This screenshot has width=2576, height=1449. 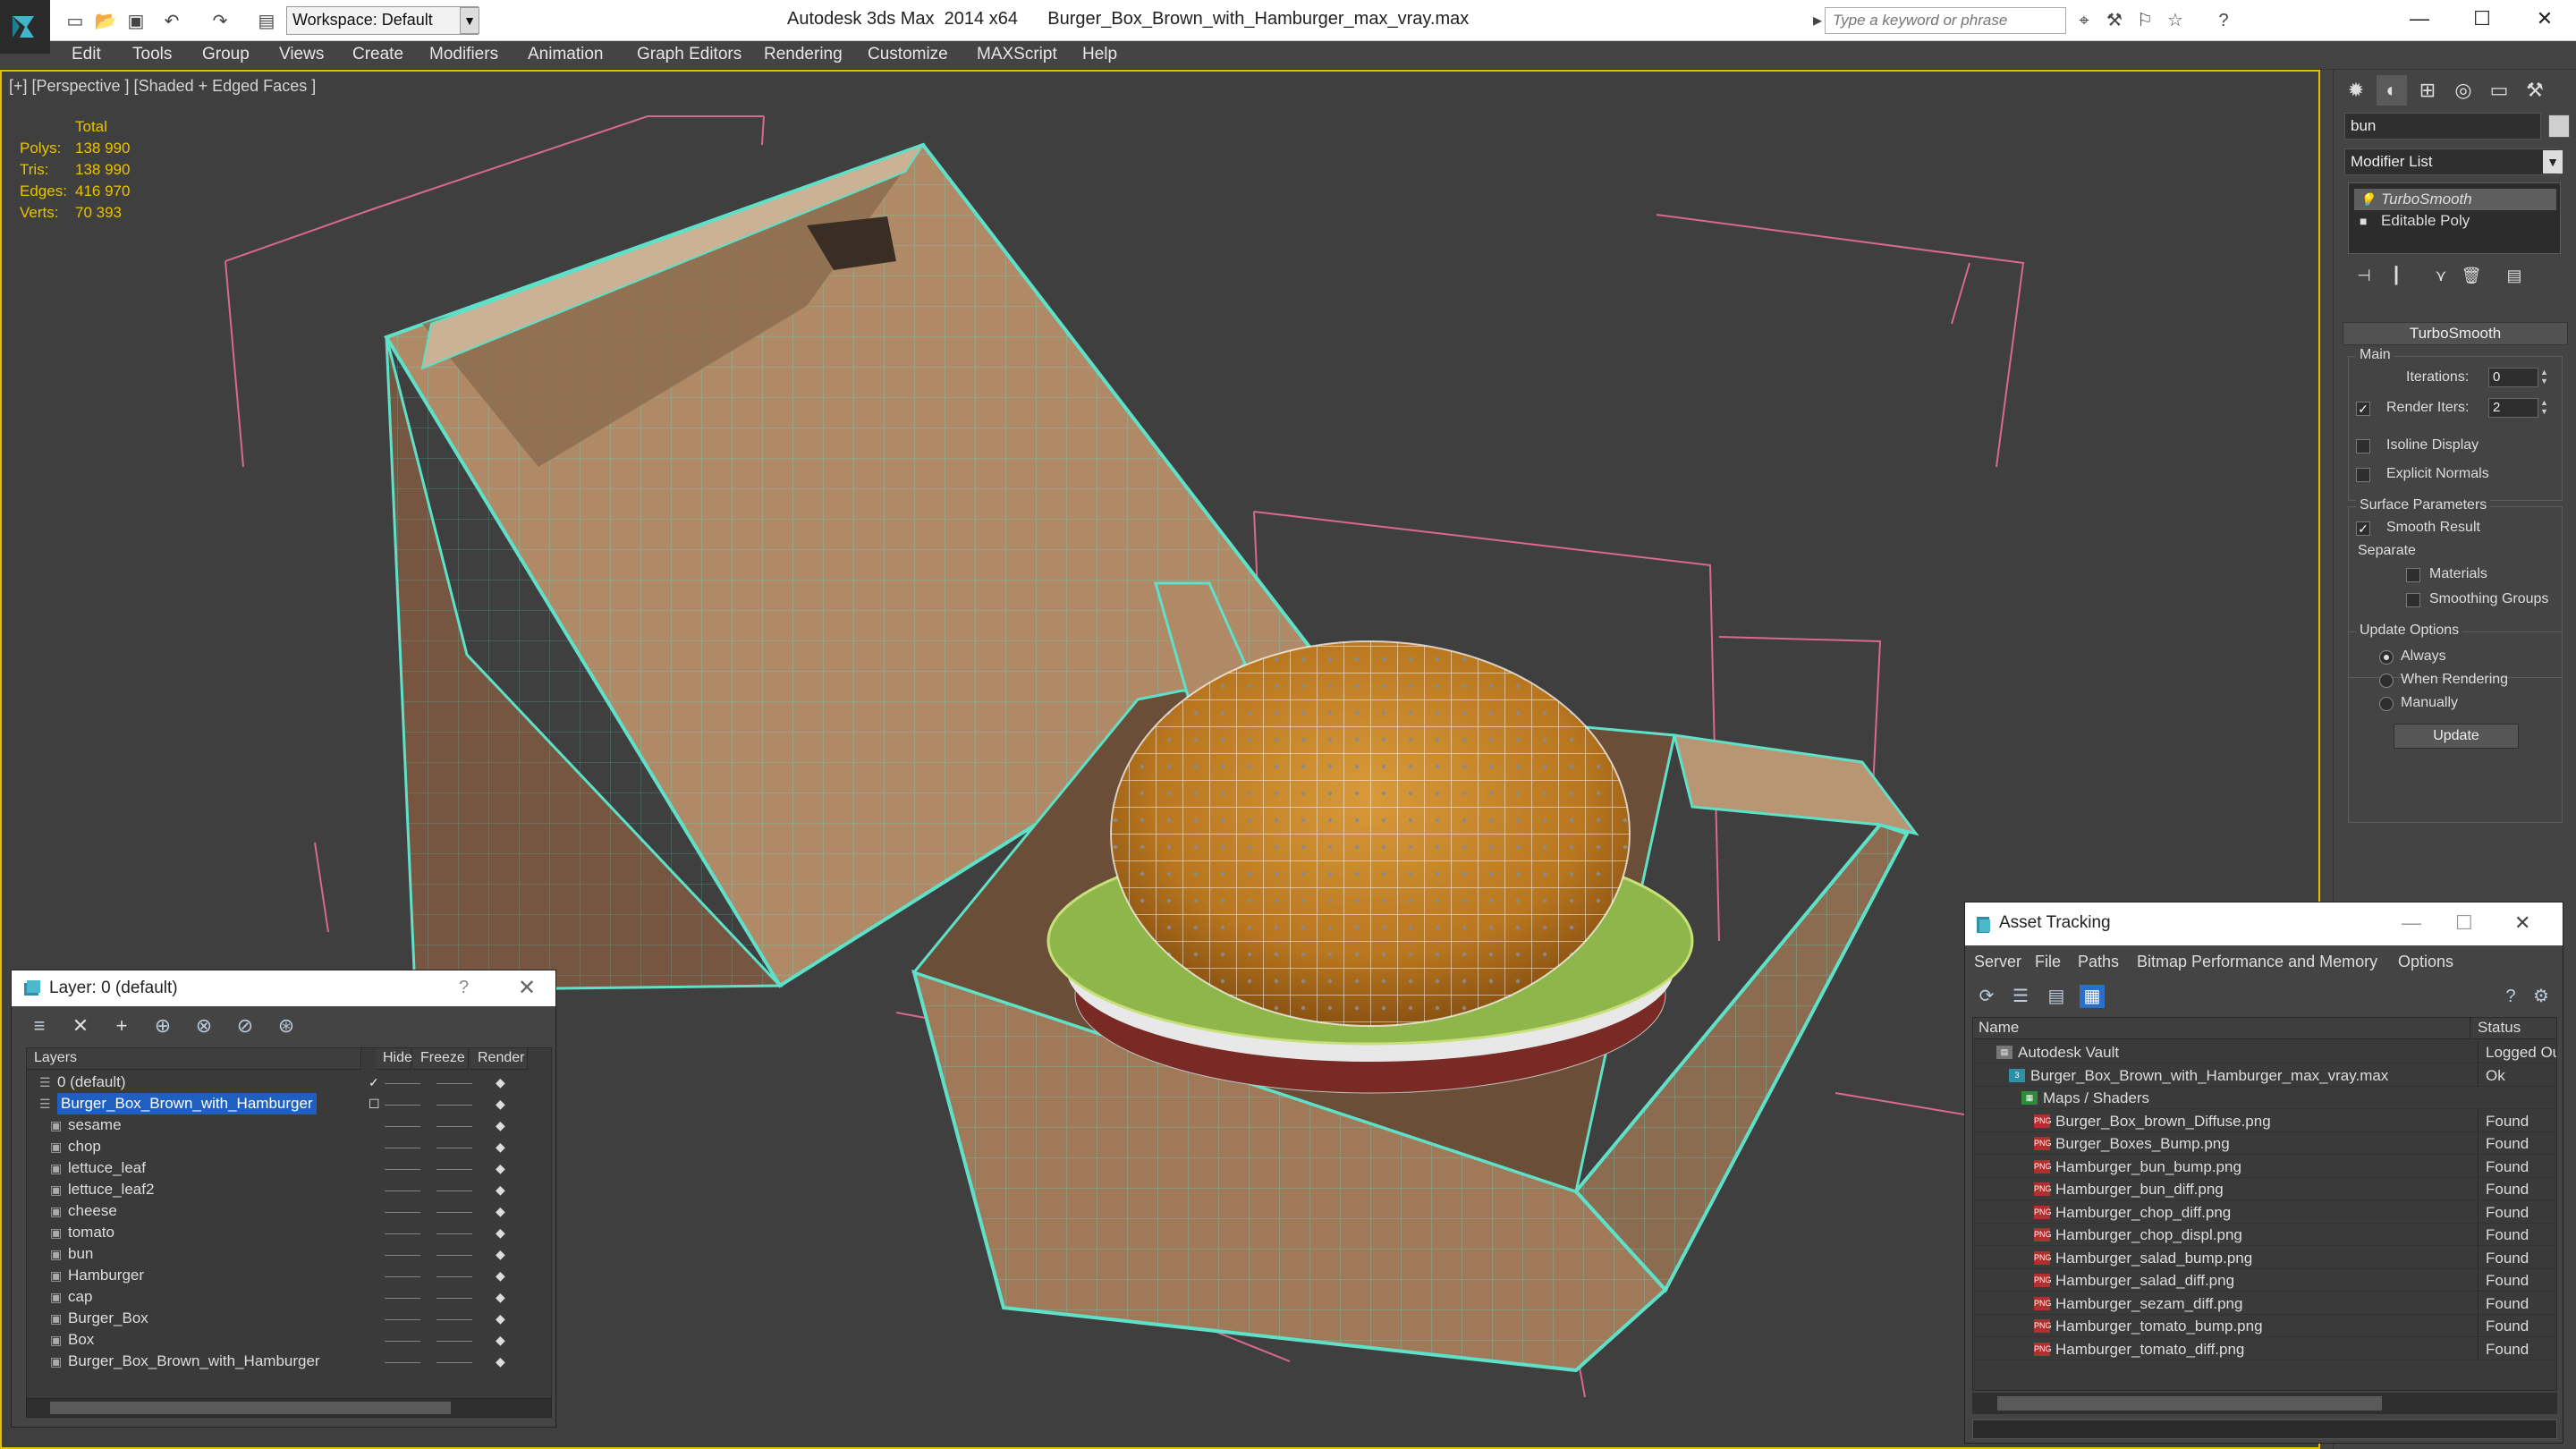 What do you see at coordinates (2257, 962) in the screenshot?
I see `asset-menu-bitmap-performance: Bitmap Performance and Memory` at bounding box center [2257, 962].